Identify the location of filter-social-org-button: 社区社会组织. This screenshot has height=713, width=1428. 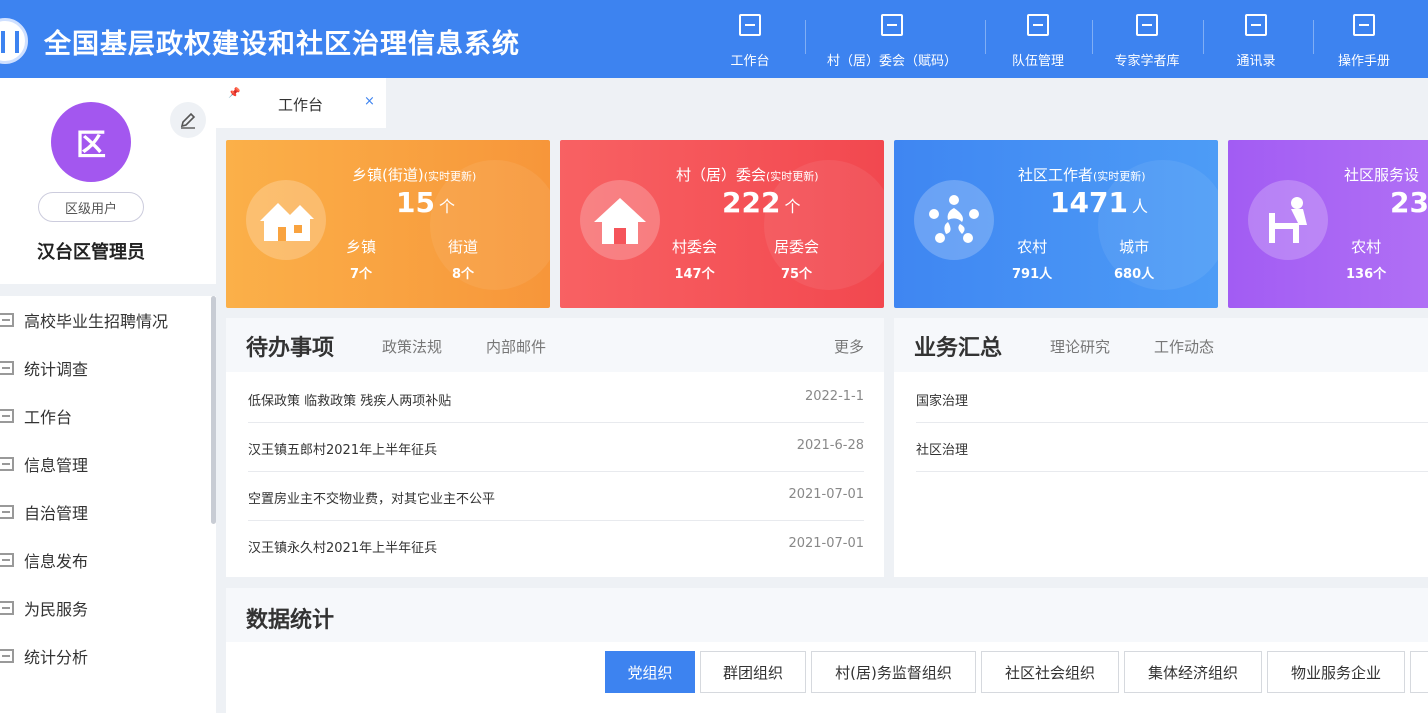
(1050, 672).